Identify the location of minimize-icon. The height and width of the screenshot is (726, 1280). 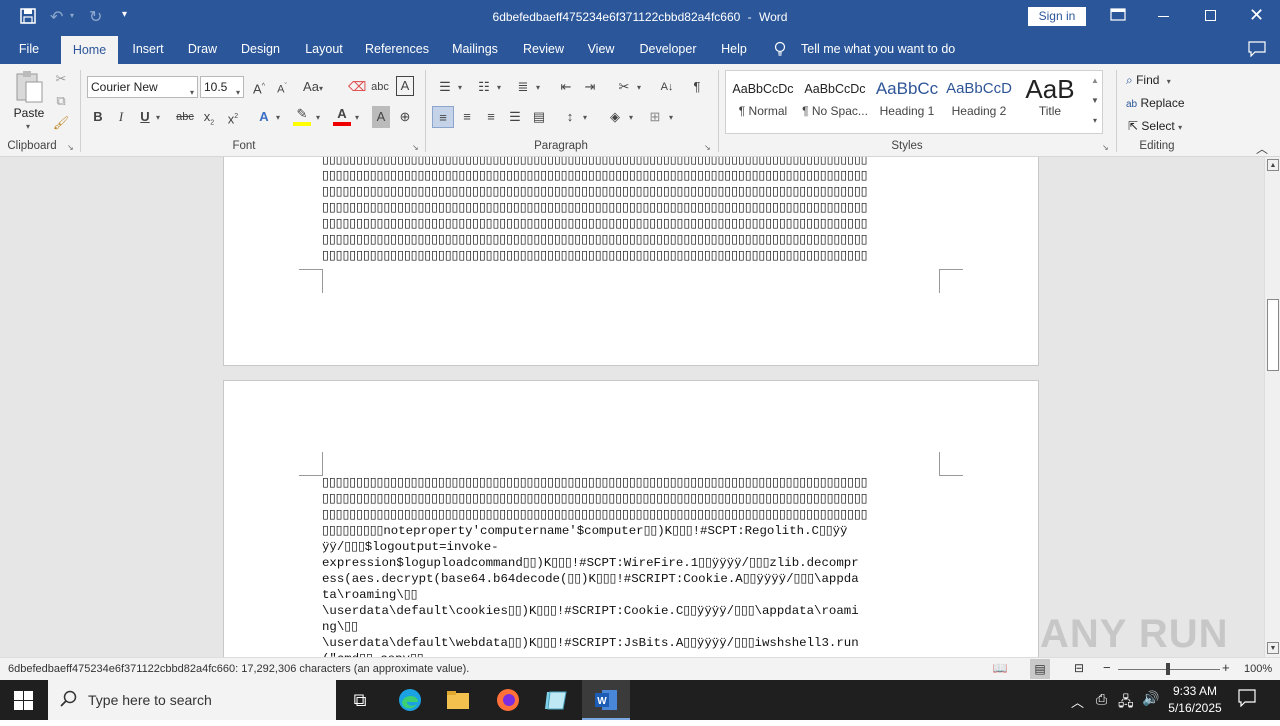
(1163, 16).